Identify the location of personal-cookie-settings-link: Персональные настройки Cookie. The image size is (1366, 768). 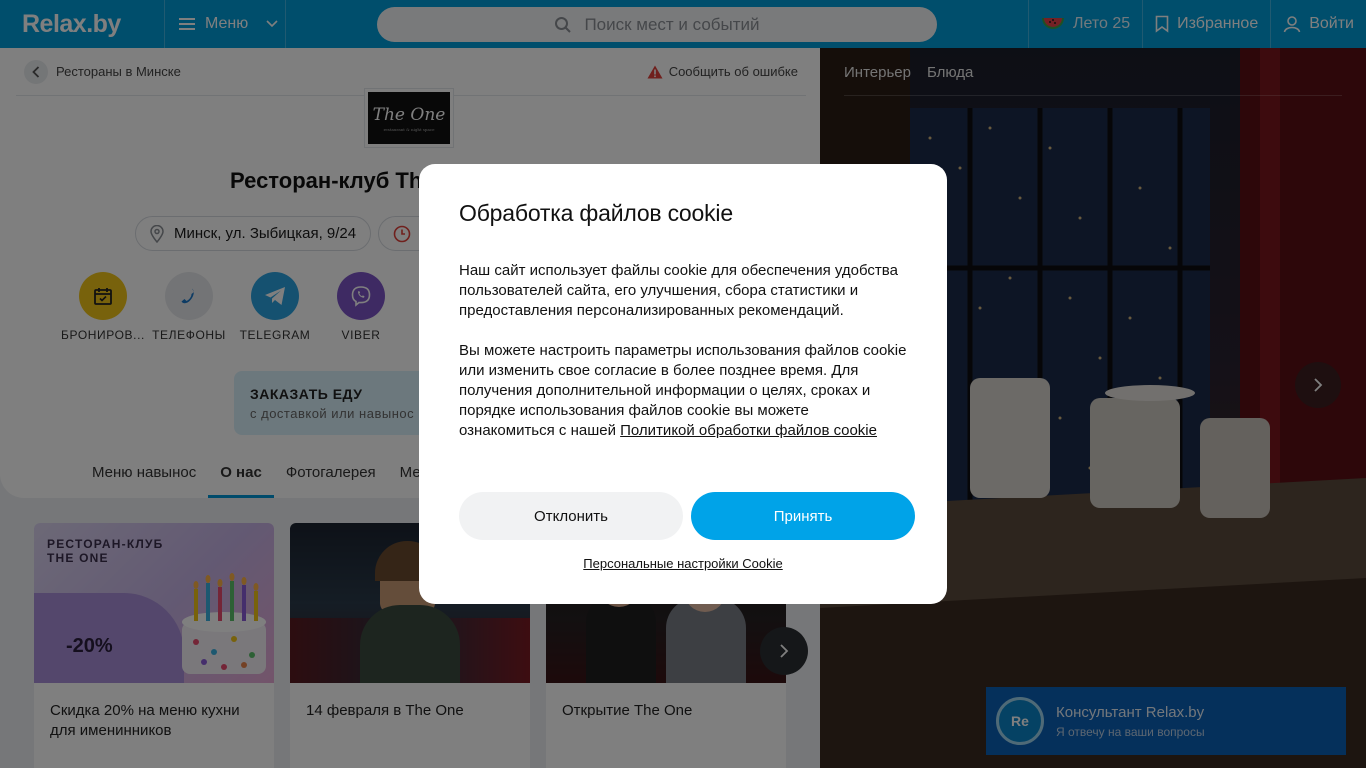
(683, 563).